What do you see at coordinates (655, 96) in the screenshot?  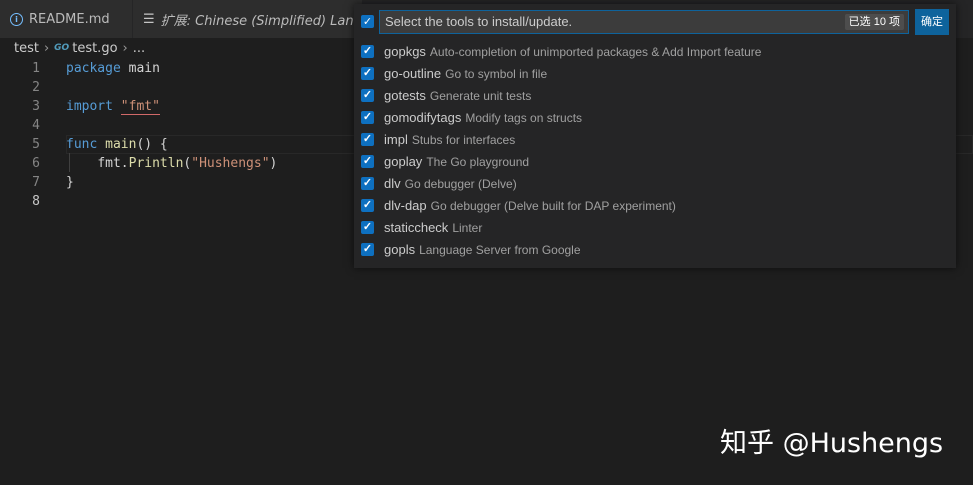 I see `tool-item-gotests: ✓ gotests Generate unit tests` at bounding box center [655, 96].